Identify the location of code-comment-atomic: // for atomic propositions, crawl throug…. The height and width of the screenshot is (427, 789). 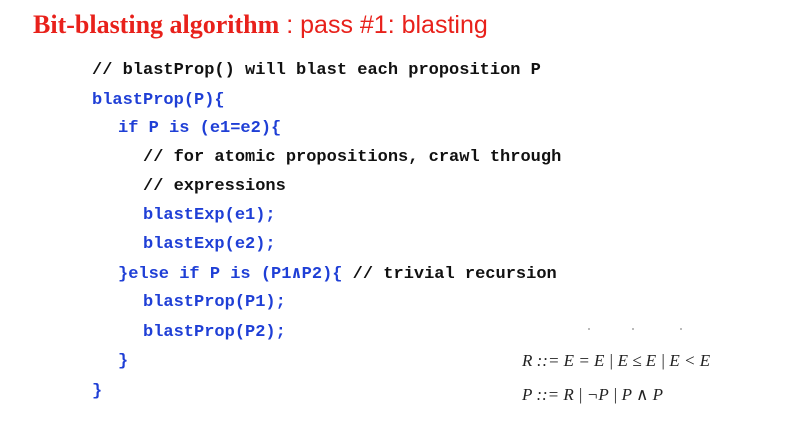
(352, 157).